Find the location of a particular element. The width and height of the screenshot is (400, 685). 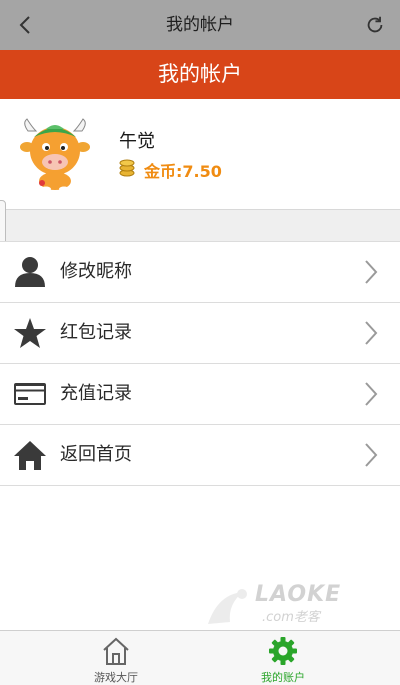

watermark-subtext: .com老客 is located at coordinates (291, 617).